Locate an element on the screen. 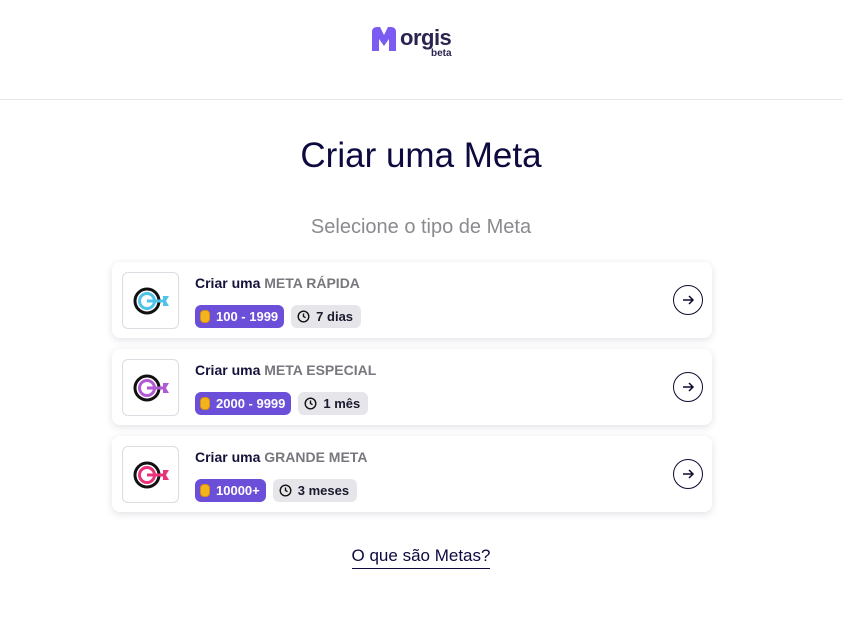  goal-card-badges: 10000+ 3 meses is located at coordinates (276, 490).